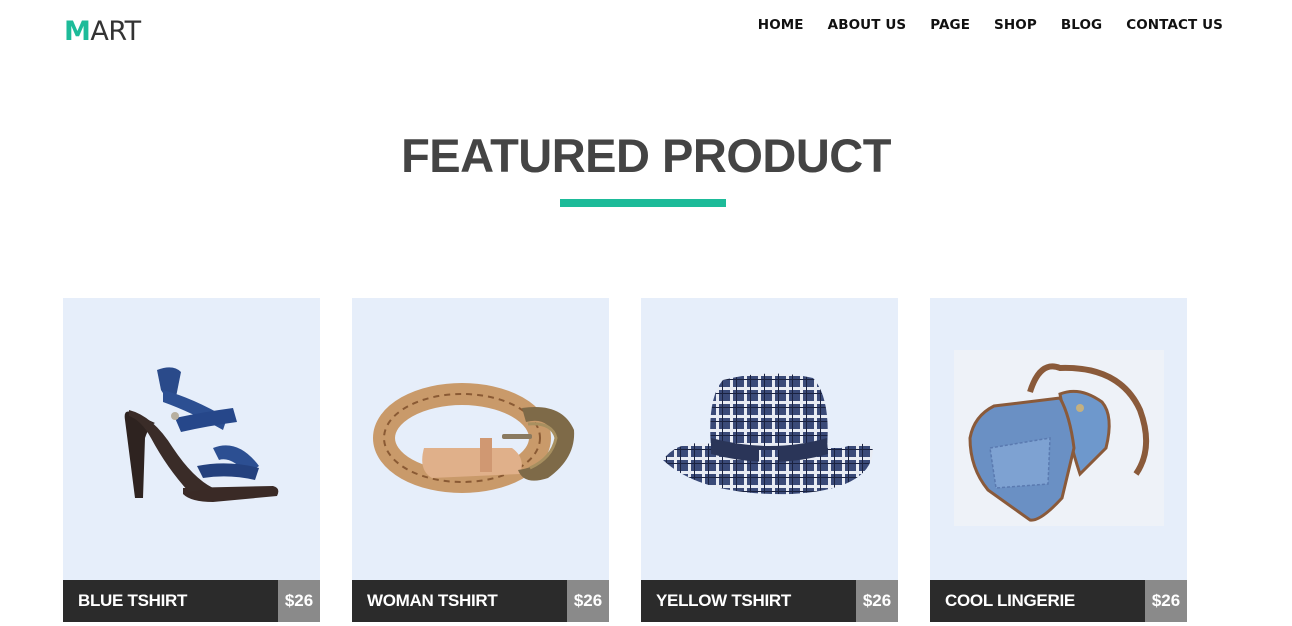 The height and width of the screenshot is (626, 1292). What do you see at coordinates (978, 25) in the screenshot?
I see `main-nav: HOME ABOUT US PAGE SHOP BLOG CONTACT US` at bounding box center [978, 25].